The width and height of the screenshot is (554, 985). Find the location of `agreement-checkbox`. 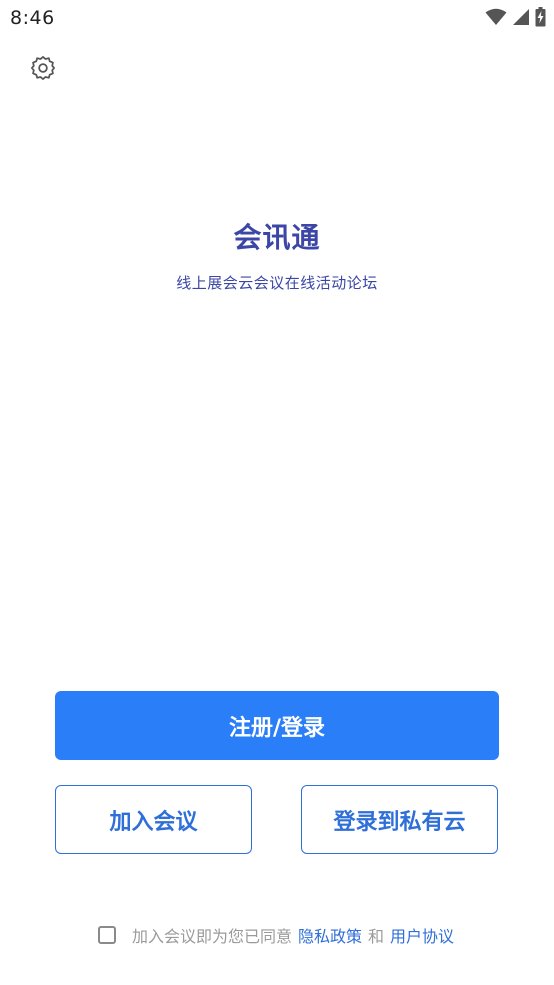

agreement-checkbox is located at coordinates (107, 935).